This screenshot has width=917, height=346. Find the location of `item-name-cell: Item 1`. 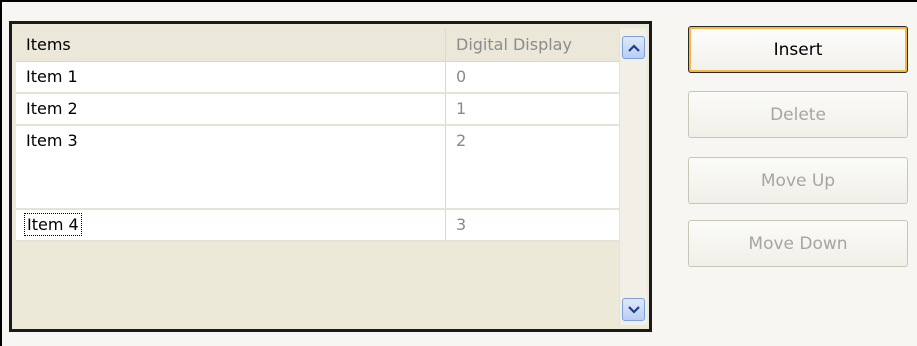

item-name-cell: Item 1 is located at coordinates (231, 77).